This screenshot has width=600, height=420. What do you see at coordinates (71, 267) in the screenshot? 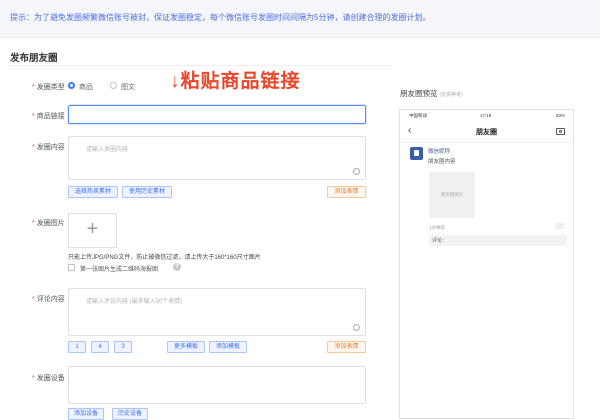
I see `qr-poster-checkbox` at bounding box center [71, 267].